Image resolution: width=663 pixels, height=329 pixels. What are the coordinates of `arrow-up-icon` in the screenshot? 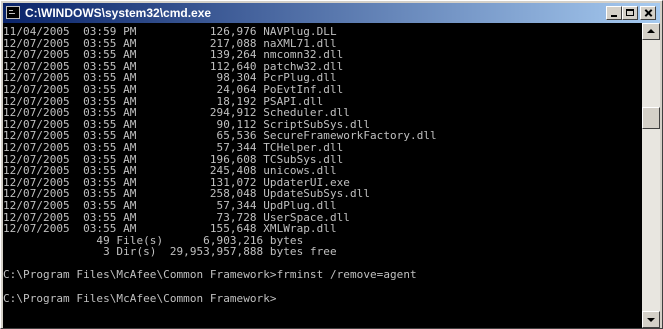 It's located at (651, 31).